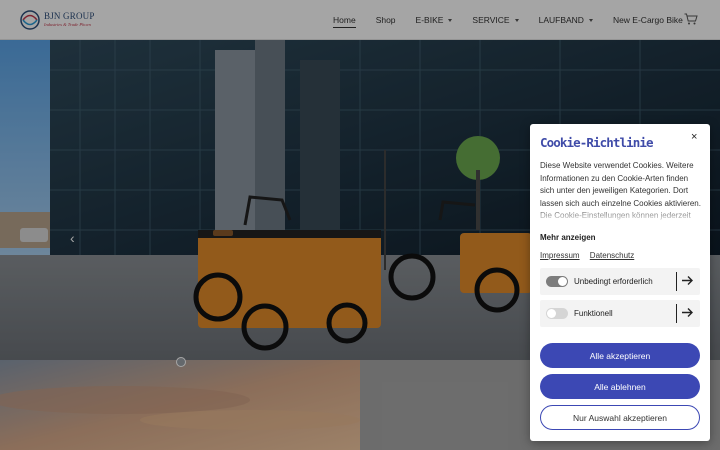 This screenshot has width=720, height=450. What do you see at coordinates (557, 281) in the screenshot?
I see `essential-toggle` at bounding box center [557, 281].